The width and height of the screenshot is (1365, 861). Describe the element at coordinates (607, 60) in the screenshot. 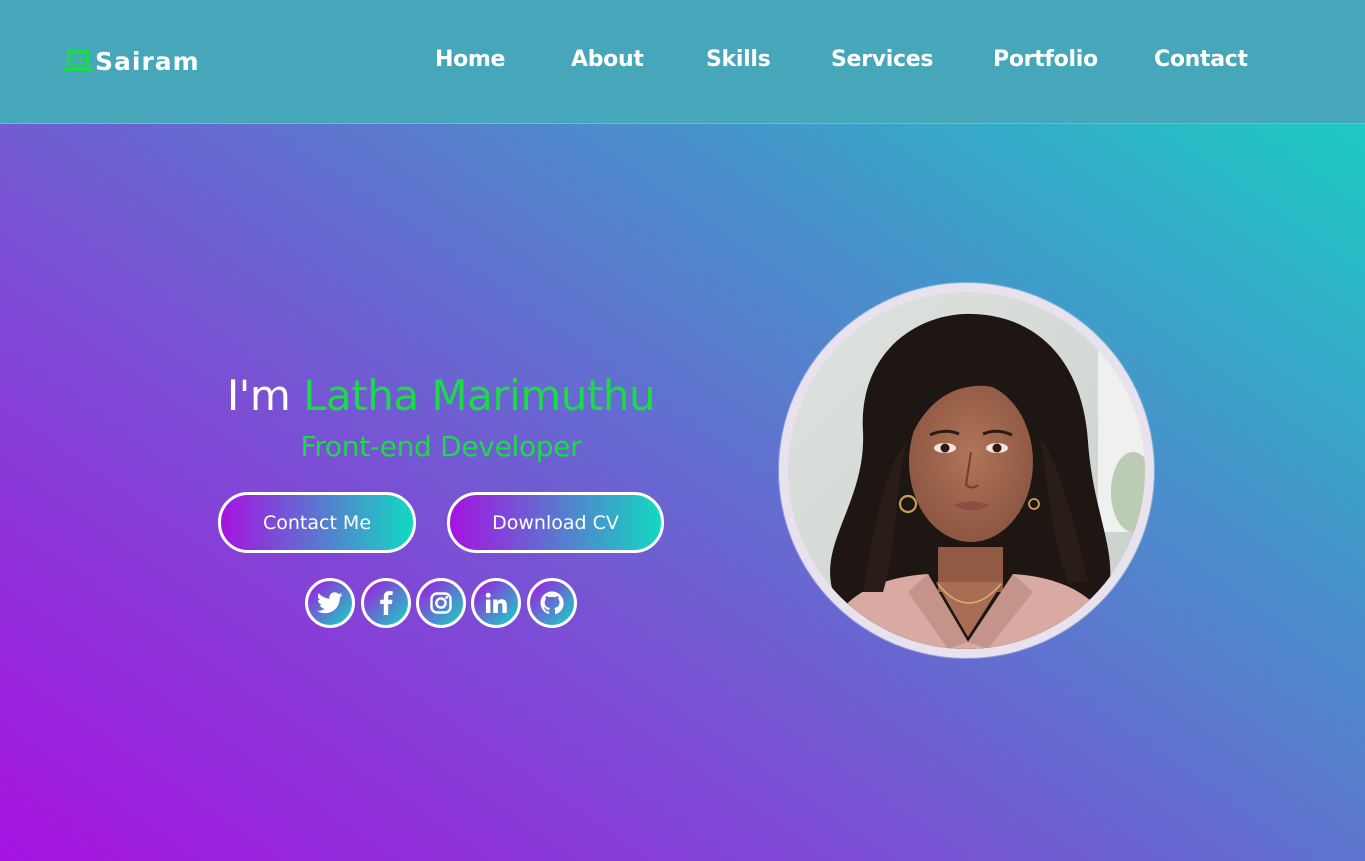

I see `nav-about: About` at that location.